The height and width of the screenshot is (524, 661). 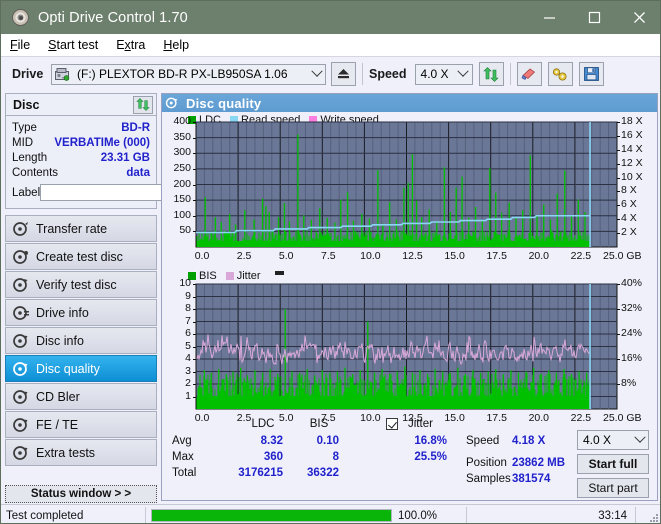 What do you see at coordinates (143, 104) in the screenshot?
I see `disc-refresh-button` at bounding box center [143, 104].